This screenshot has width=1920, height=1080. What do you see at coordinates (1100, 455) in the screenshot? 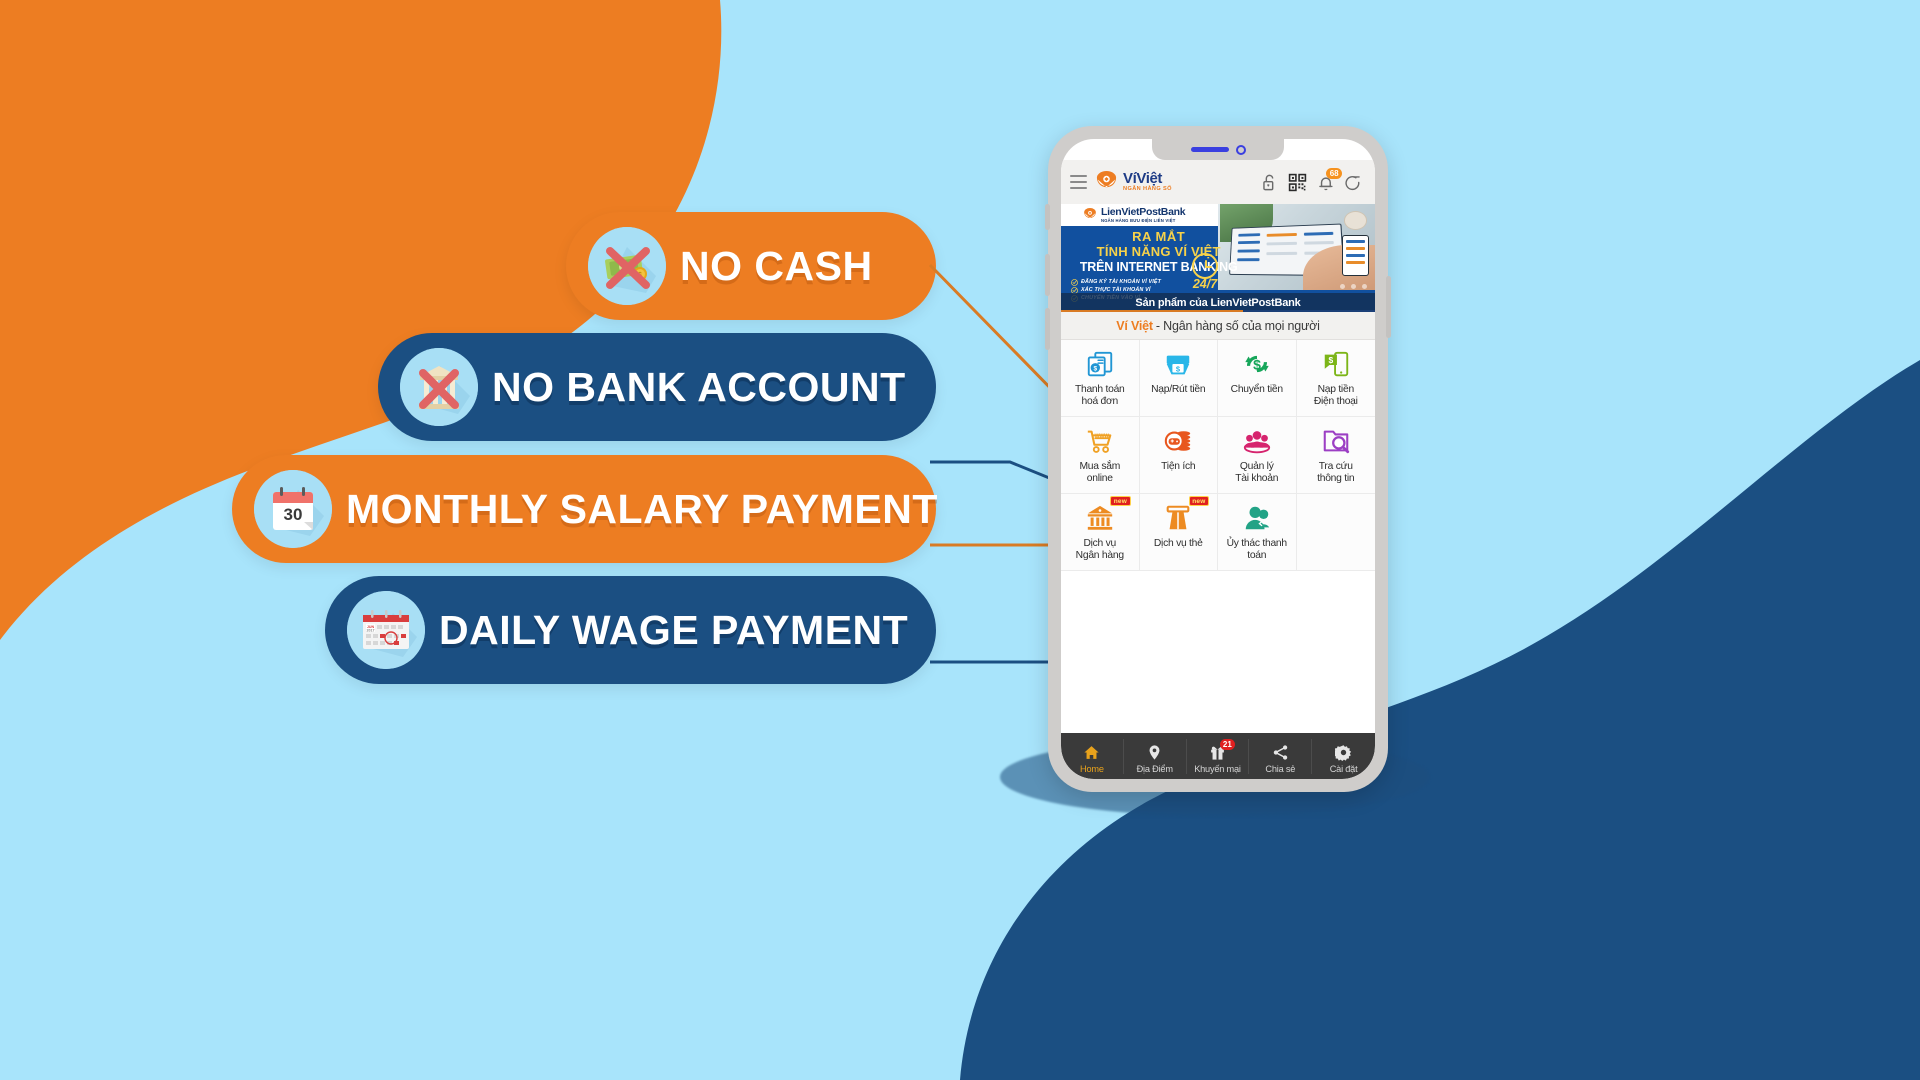
I see `grid-cell-mua-sam-online: WWW Mua sắm online` at bounding box center [1100, 455].